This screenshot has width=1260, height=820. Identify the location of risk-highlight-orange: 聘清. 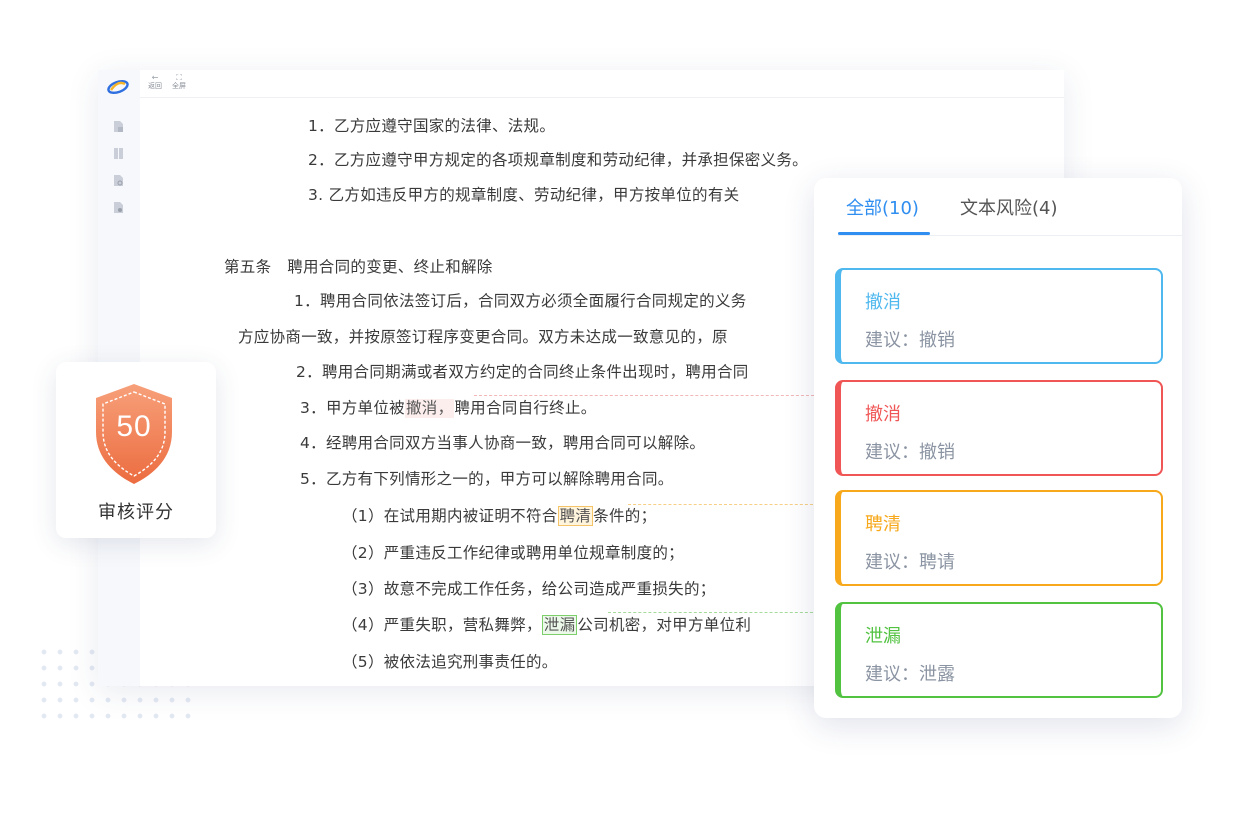
(575, 516).